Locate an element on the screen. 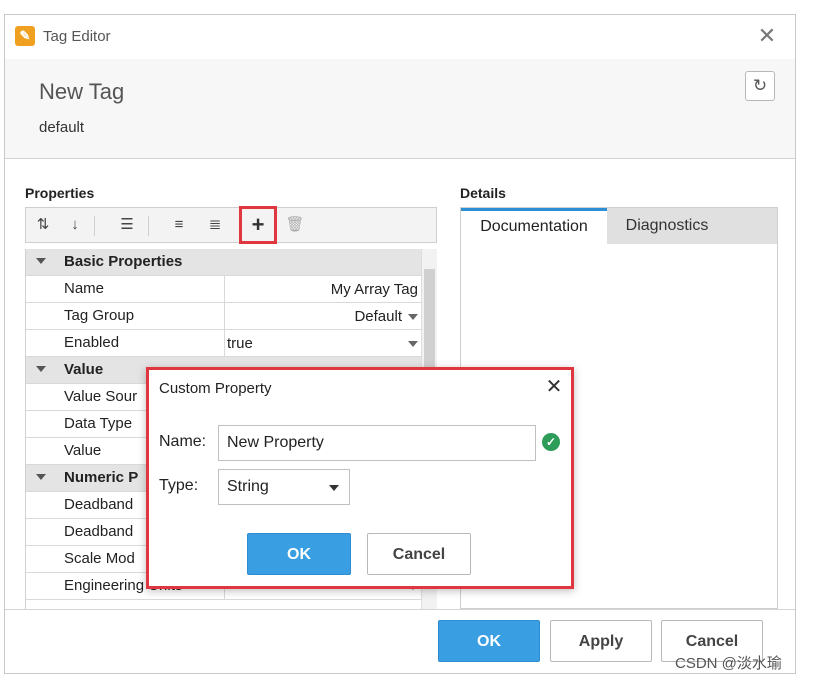 The height and width of the screenshot is (680, 826). group-label: Numeric P is located at coordinates (101, 477).